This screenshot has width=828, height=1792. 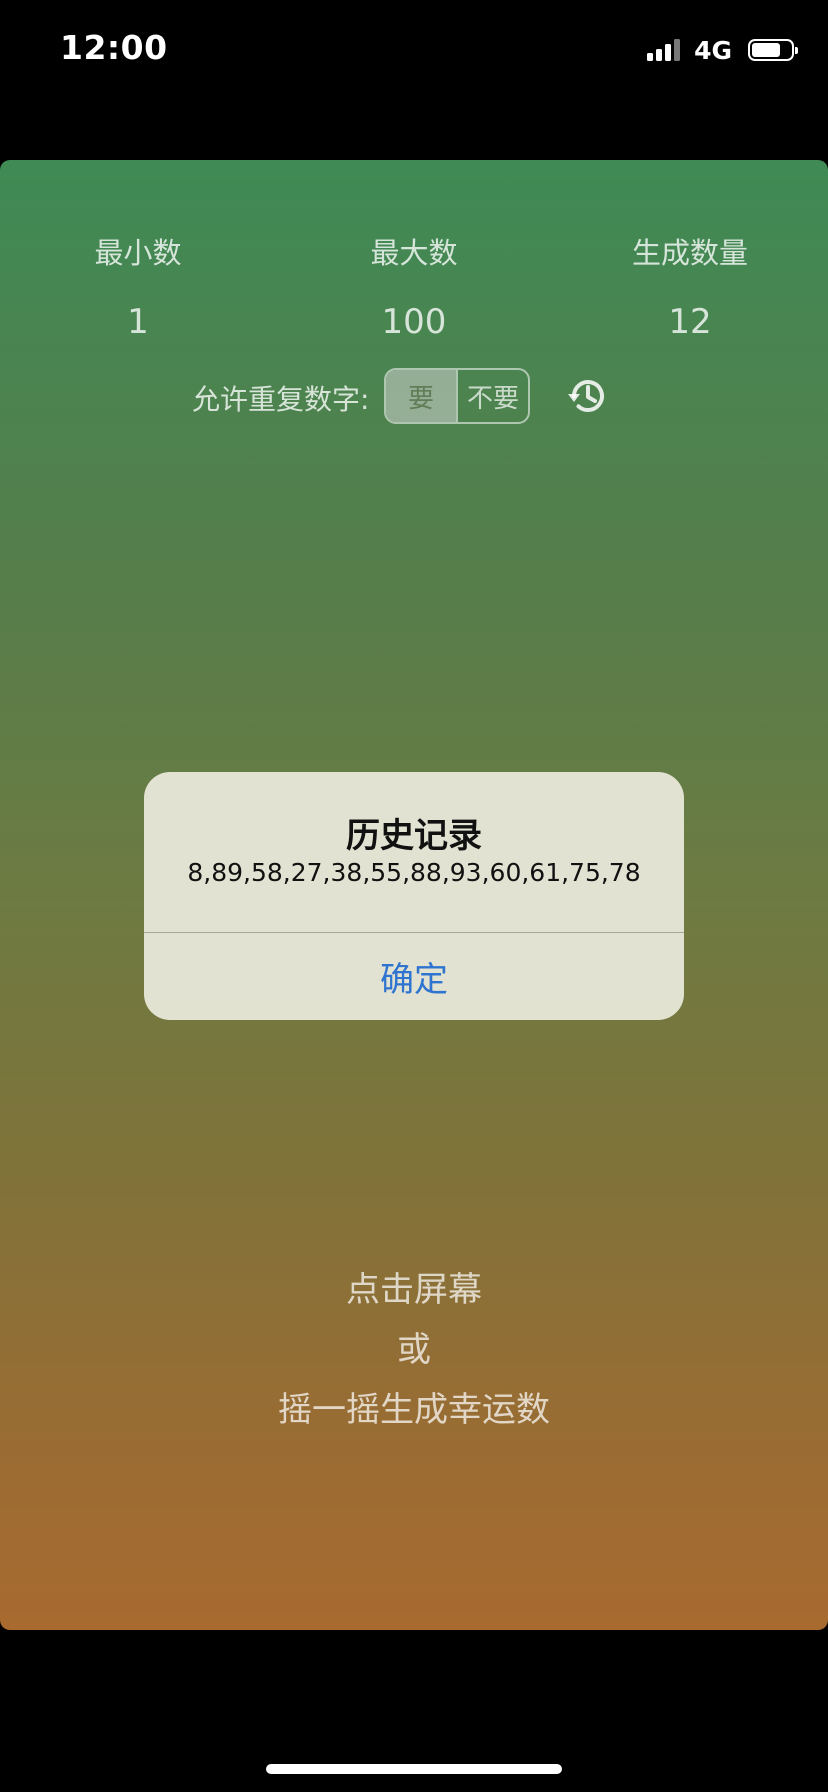 What do you see at coordinates (414, 976) in the screenshot?
I see `confirm-button: 确定` at bounding box center [414, 976].